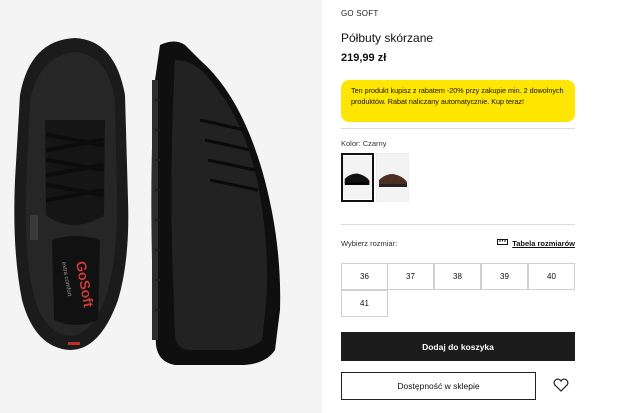 Image resolution: width=620 pixels, height=413 pixels. Describe the element at coordinates (359, 13) in the screenshot. I see `brand-name: GO SOFT` at that location.